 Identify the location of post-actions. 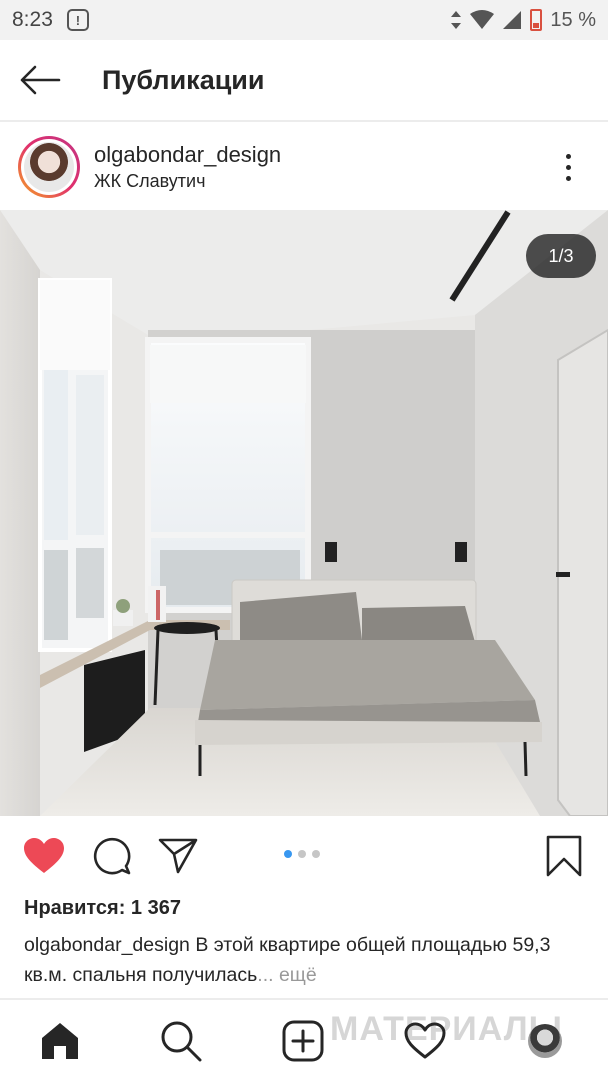
(304, 856).